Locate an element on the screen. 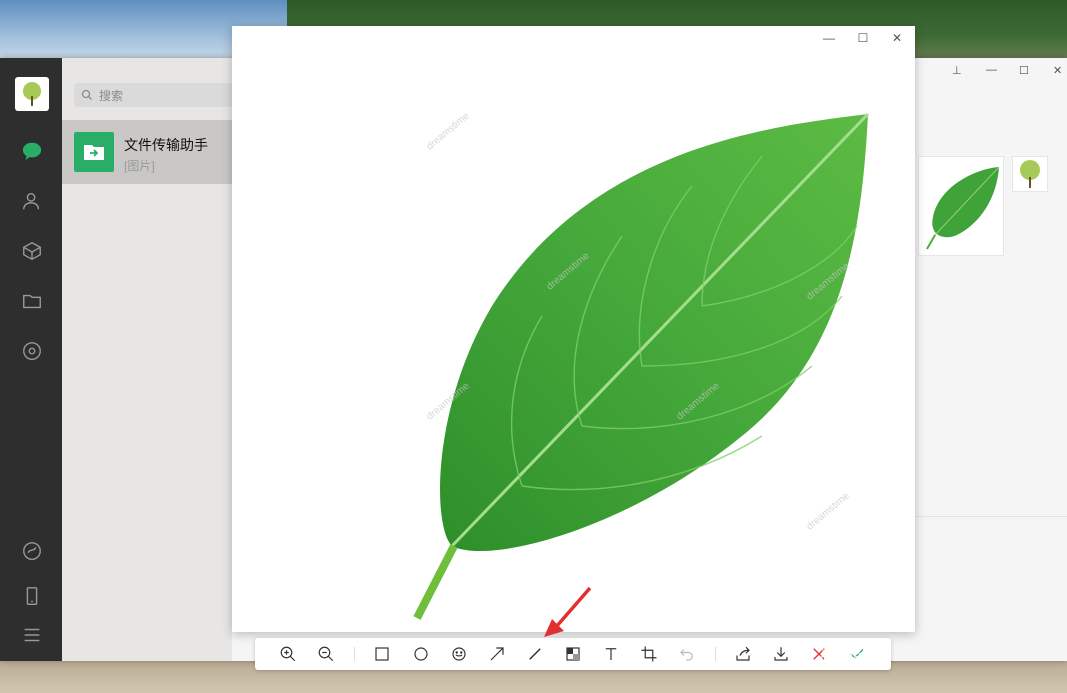 The width and height of the screenshot is (1067, 693). chat-list: 搜索 文件传输助手 [图片] is located at coordinates (148, 359).